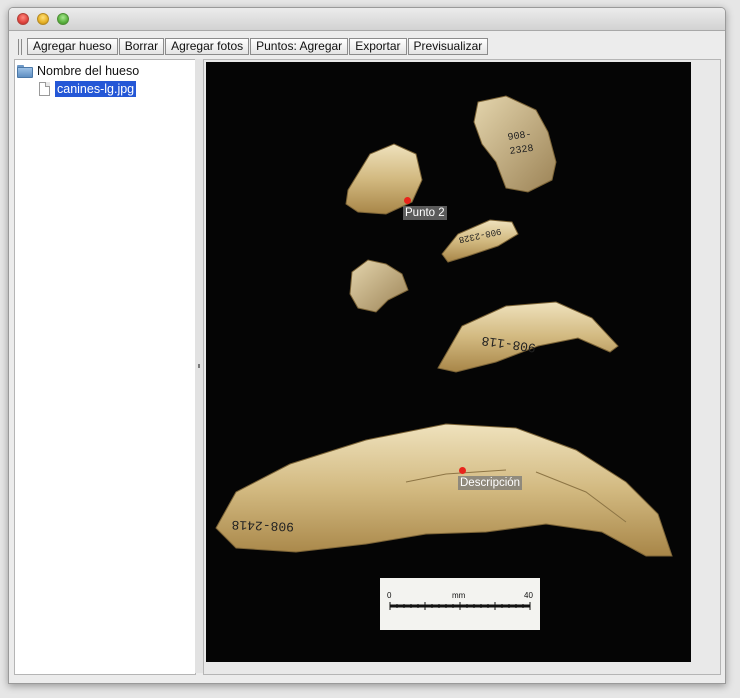  I want to click on zoom-icon, so click(63, 19).